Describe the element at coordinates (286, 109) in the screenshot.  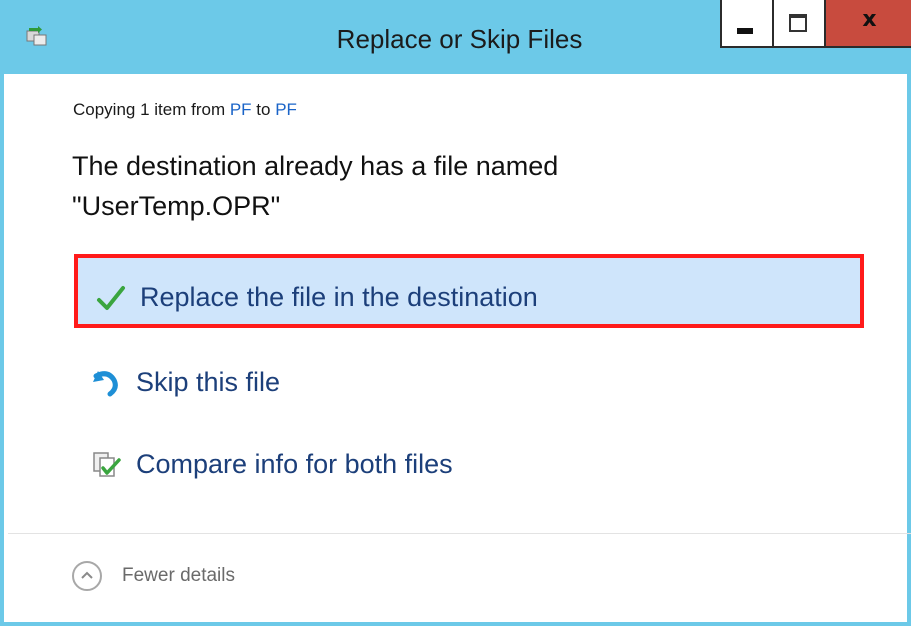
I see `destination-folder-link: PF` at that location.